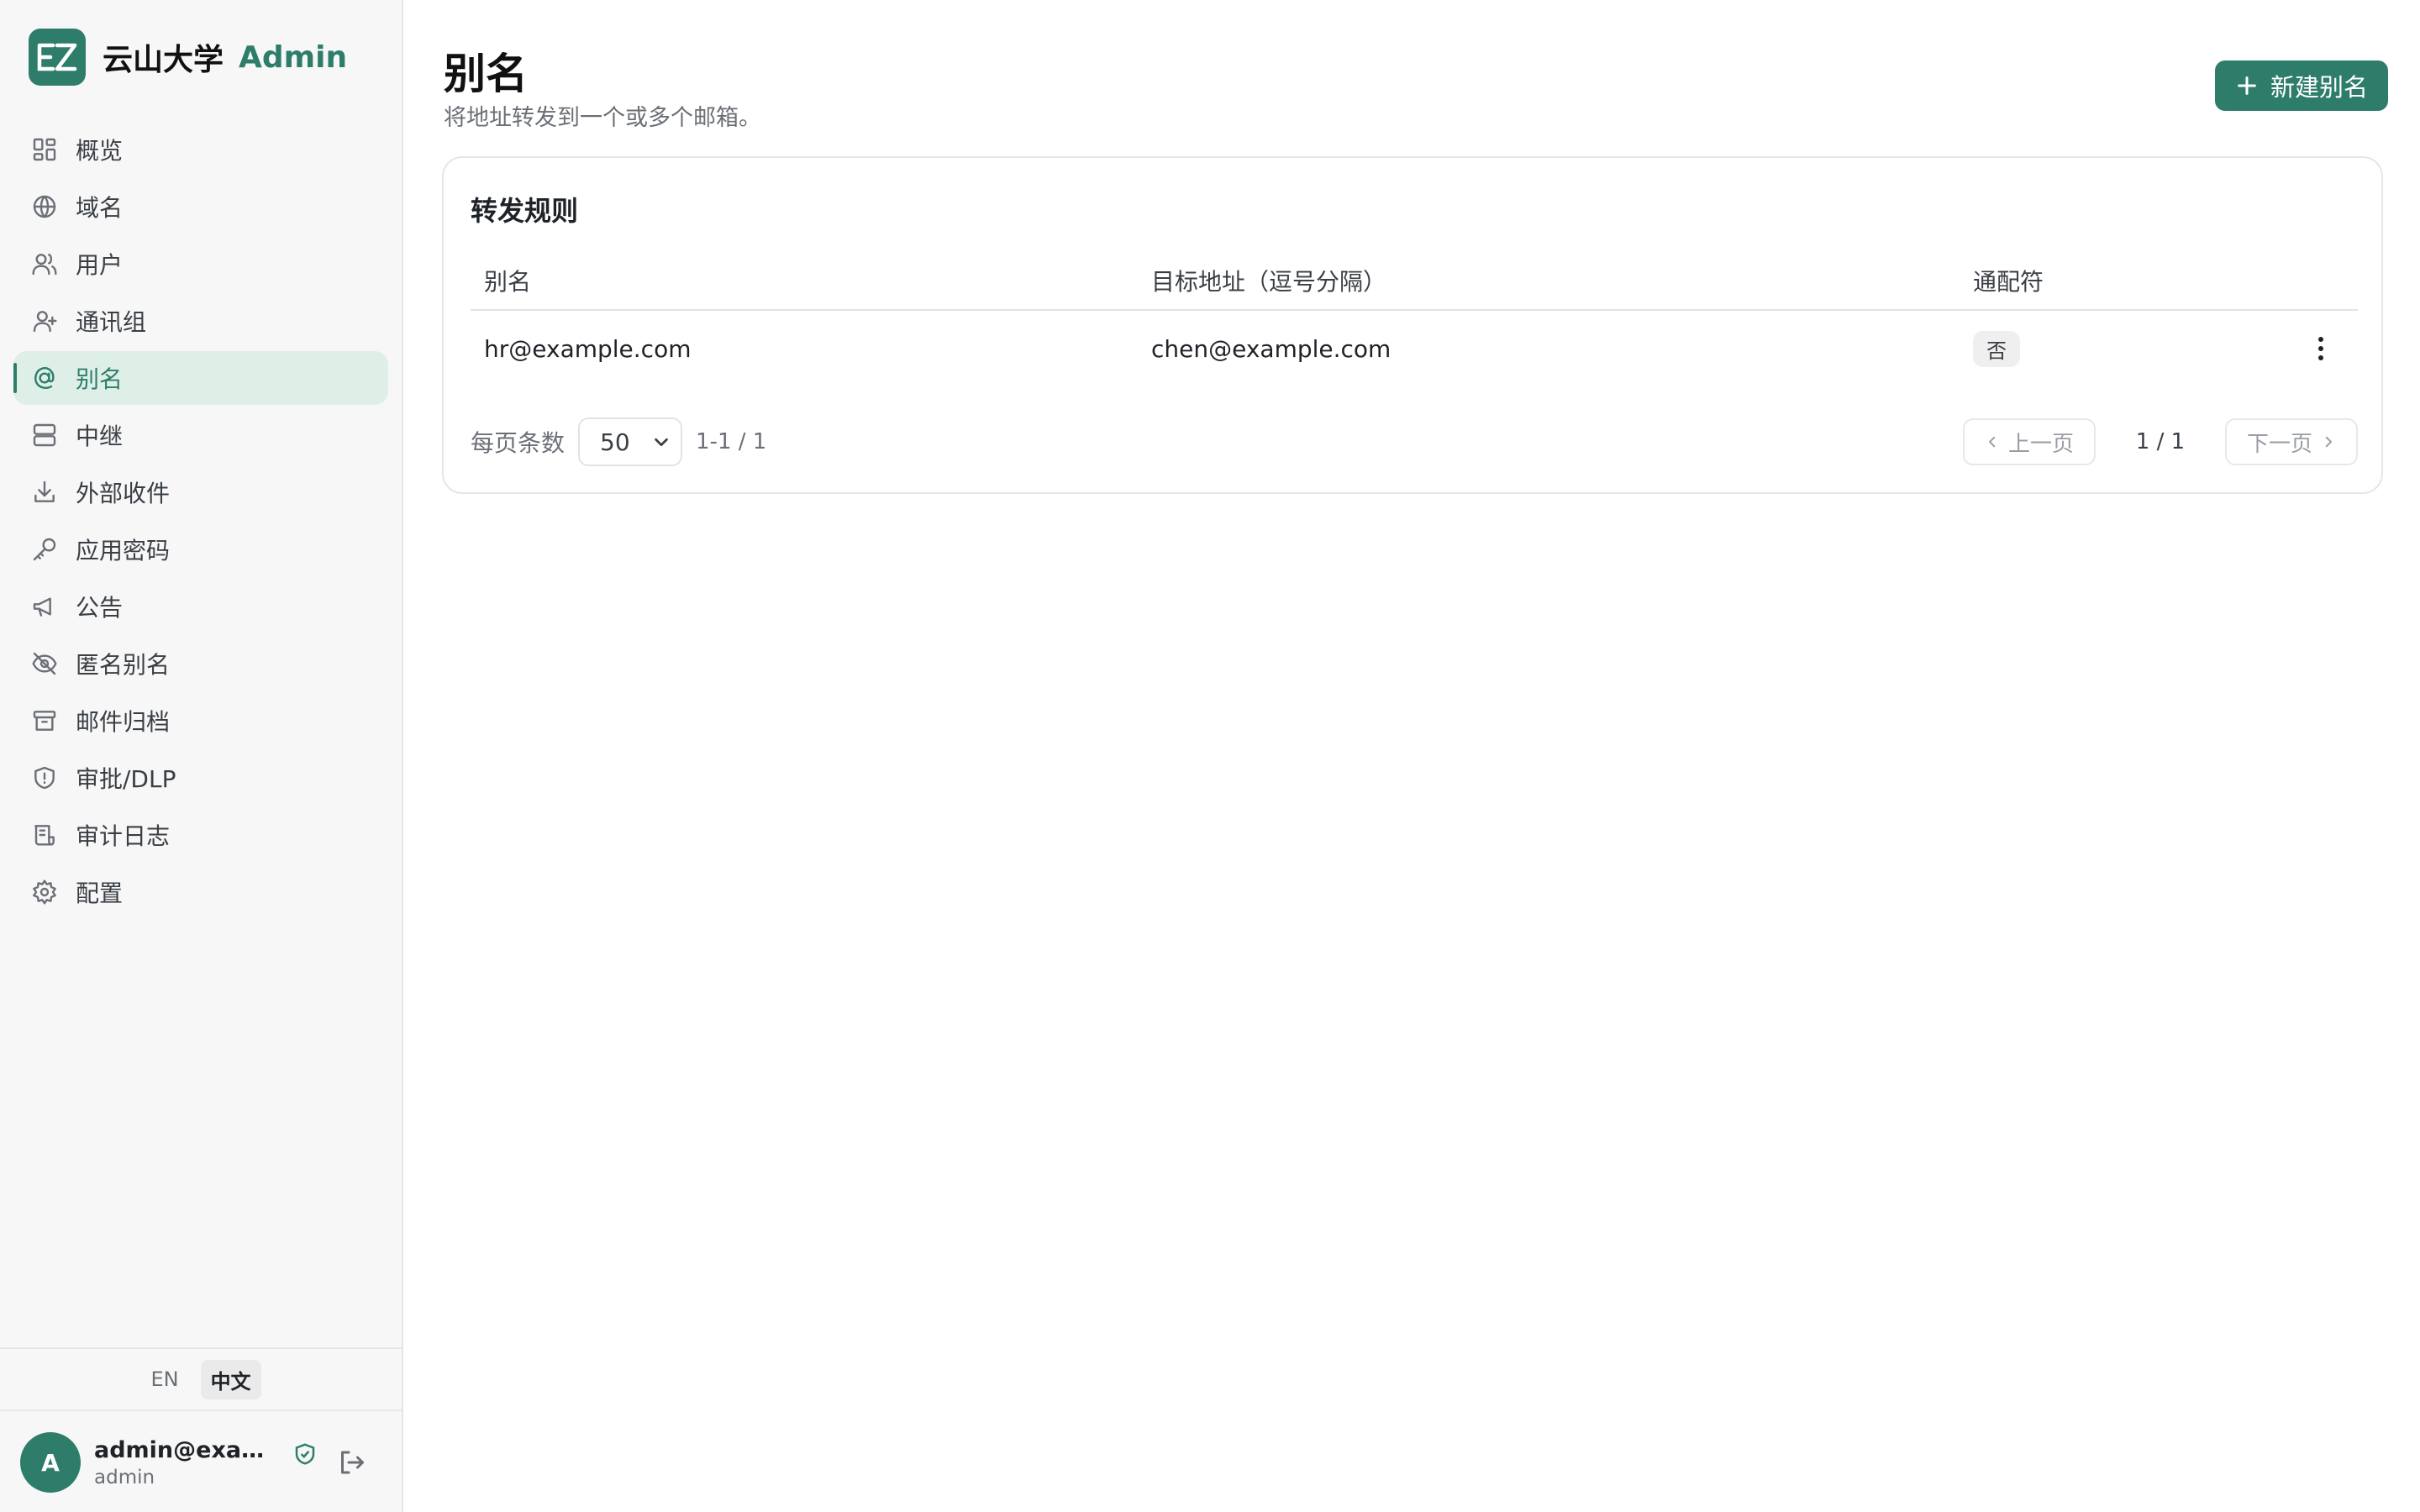 This screenshot has width=2420, height=1512. What do you see at coordinates (124, 493) in the screenshot?
I see `sidebar-item-label: 外部收件` at bounding box center [124, 493].